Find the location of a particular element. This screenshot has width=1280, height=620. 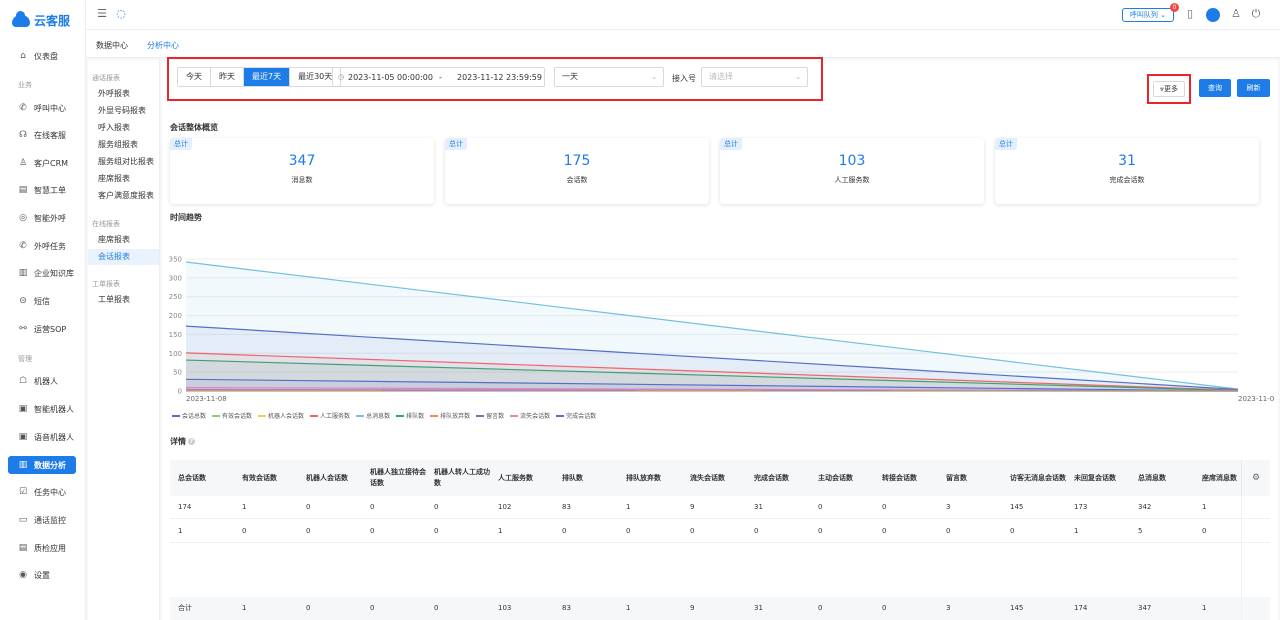

top-bar: ☰ ◌ 呼叫队列 ⌄ 0 ▯ ♙ ⏻ is located at coordinates (683, 15).